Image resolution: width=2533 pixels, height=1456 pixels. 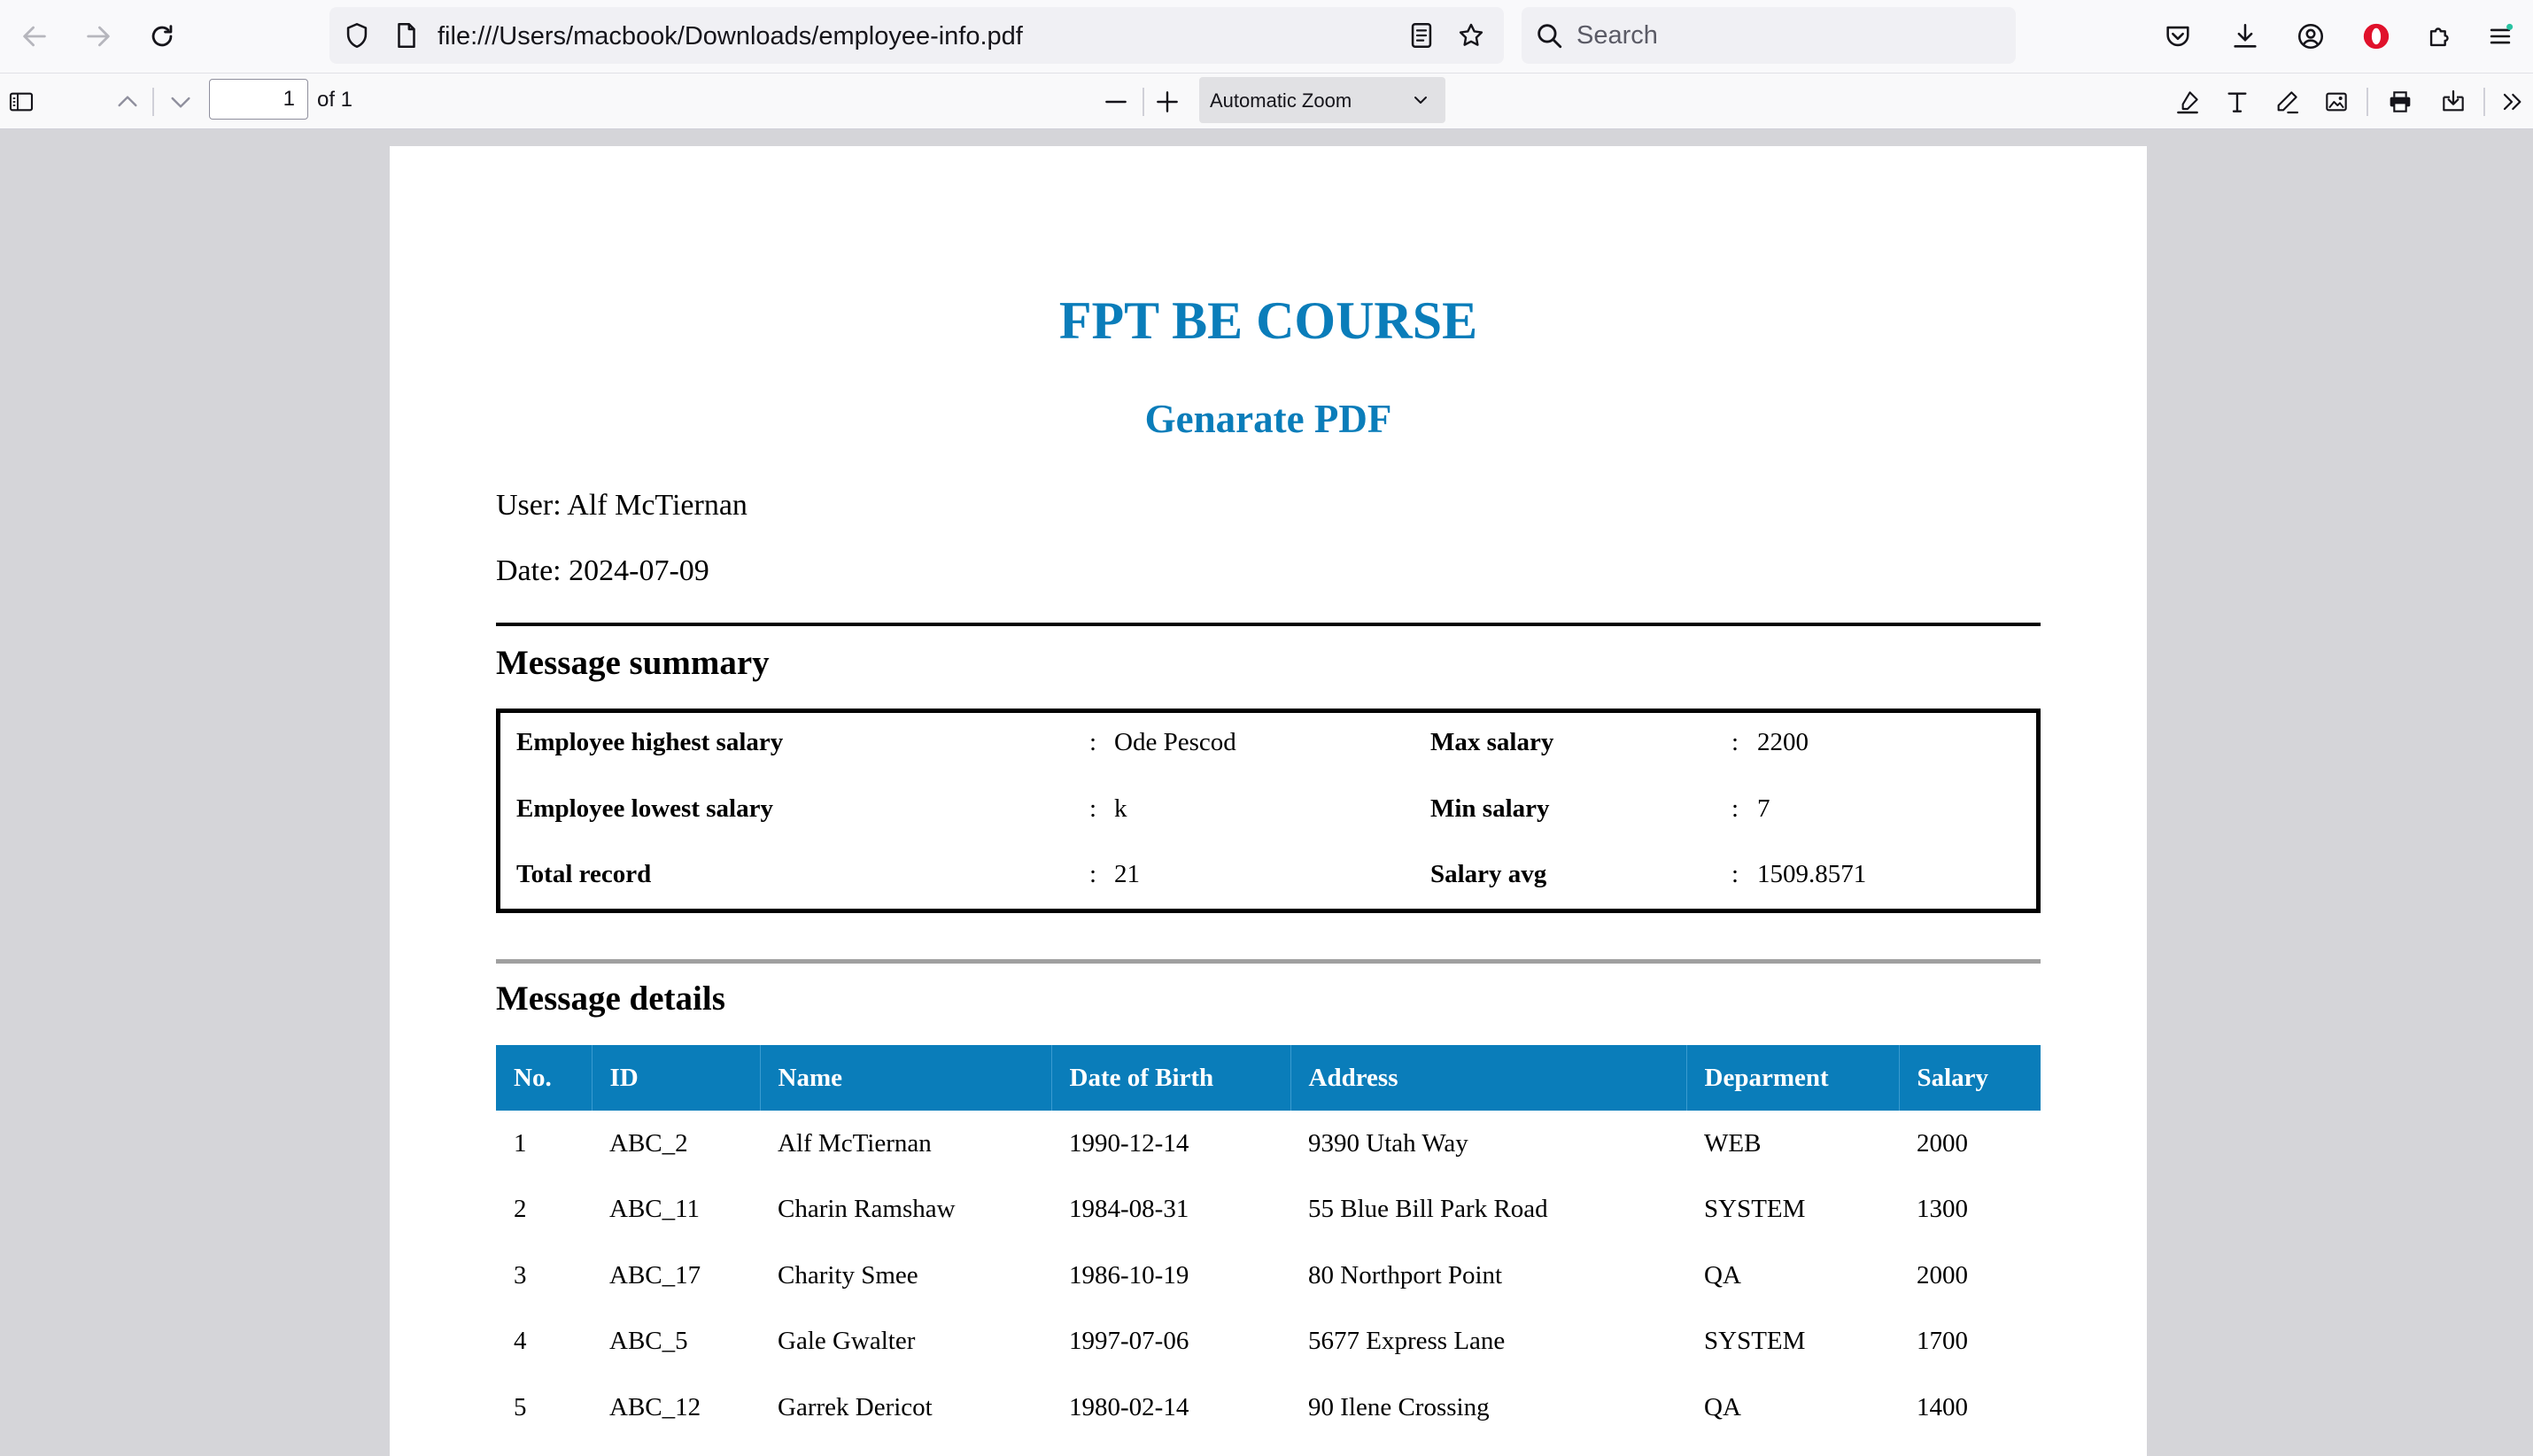 What do you see at coordinates (357, 35) in the screenshot?
I see `shield-icon` at bounding box center [357, 35].